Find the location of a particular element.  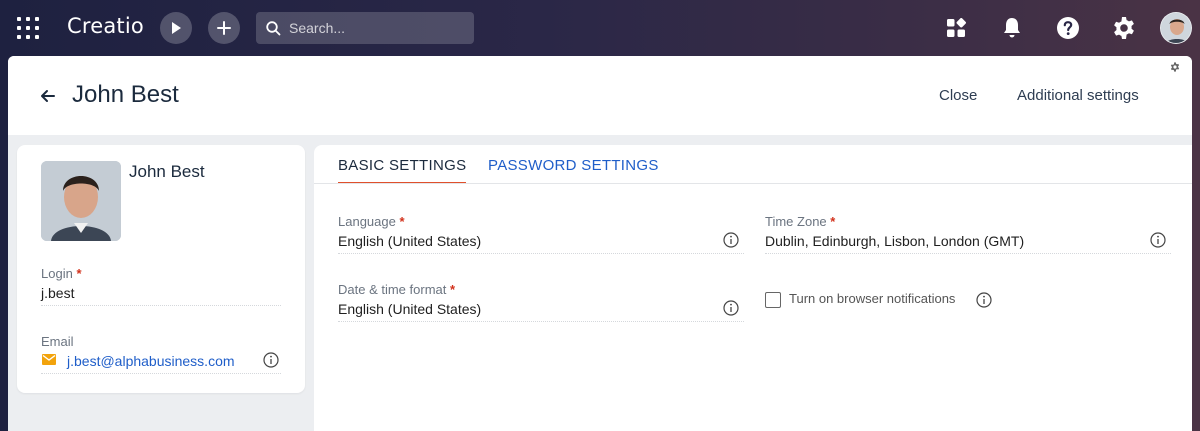

browser-notifications-label: Turn on browser notifications is located at coordinates (872, 298).